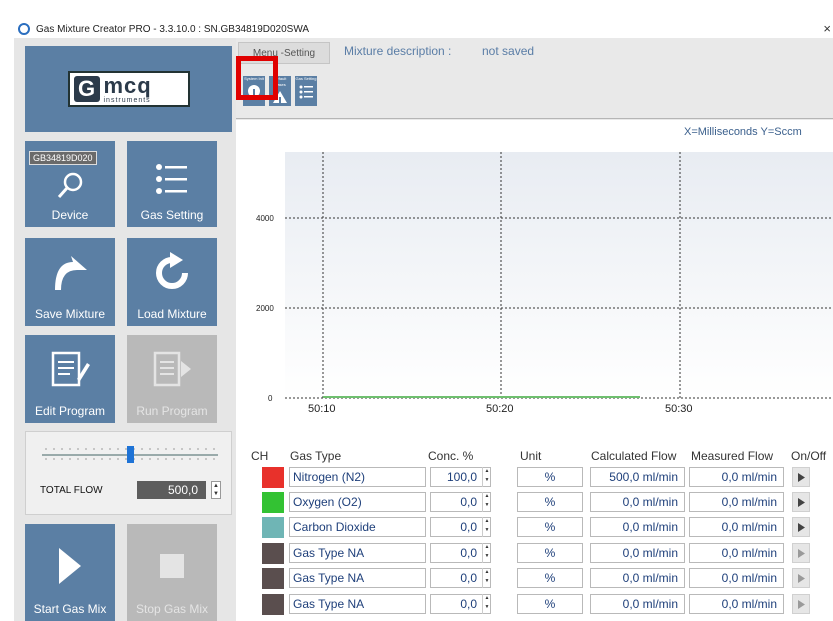 This screenshot has height=621, width=833. I want to click on total-flow-input: 500,0, so click(171, 490).